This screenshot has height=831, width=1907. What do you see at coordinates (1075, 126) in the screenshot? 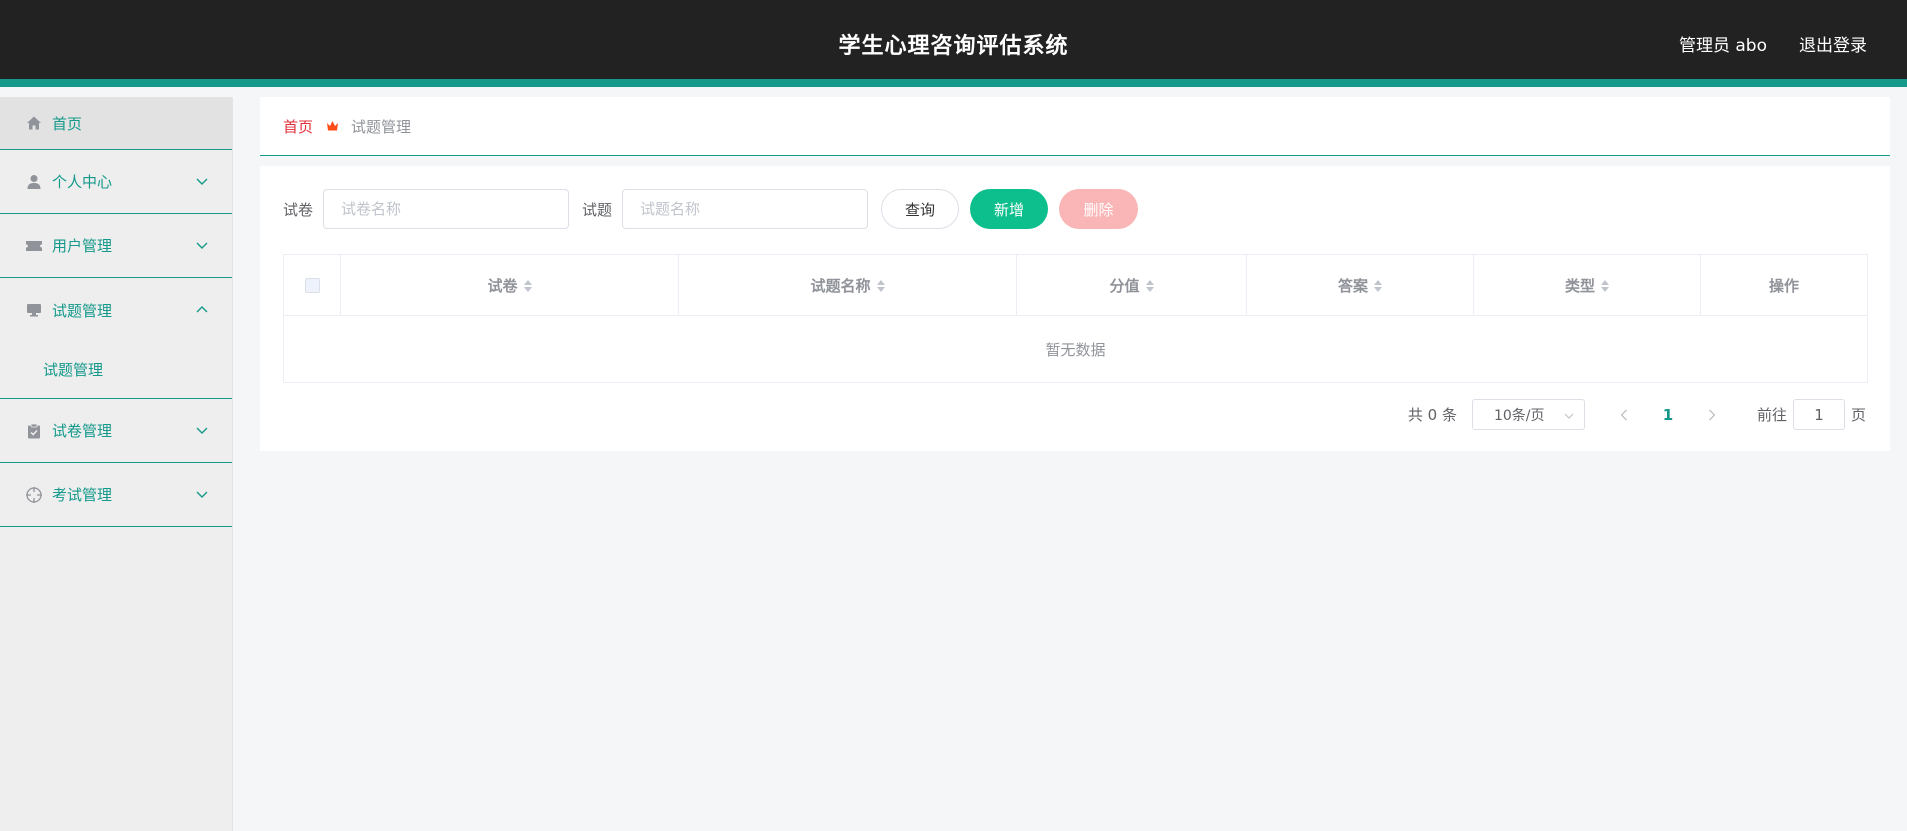
I see `breadcrumb: 首页 试题管理` at bounding box center [1075, 126].